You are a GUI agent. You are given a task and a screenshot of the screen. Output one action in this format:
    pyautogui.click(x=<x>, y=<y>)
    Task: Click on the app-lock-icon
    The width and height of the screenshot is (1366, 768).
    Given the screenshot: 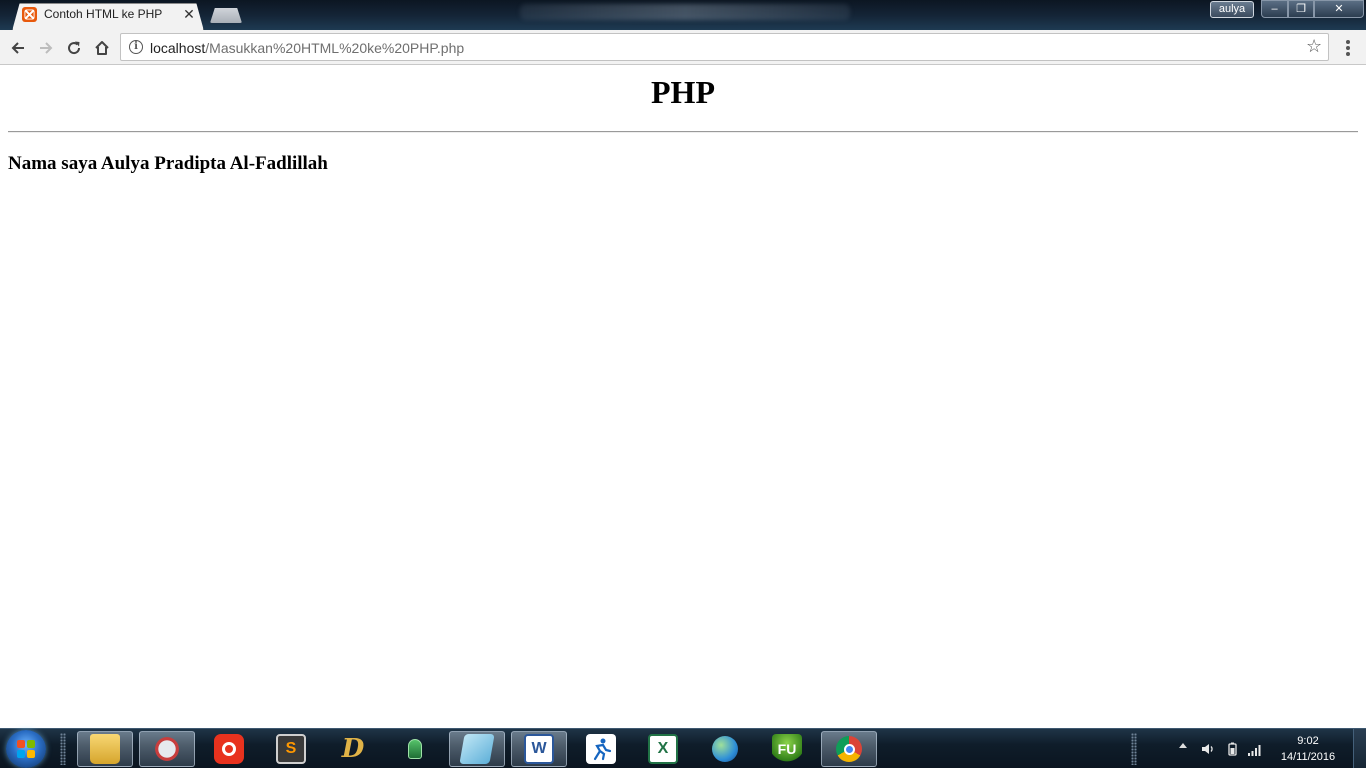 What is the action you would take?
    pyautogui.click(x=415, y=749)
    